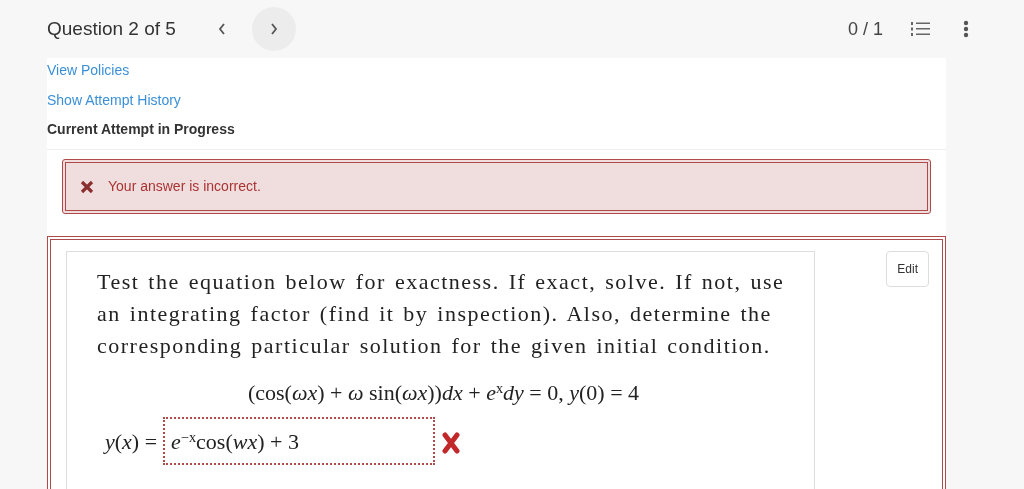  Describe the element at coordinates (184, 186) in the screenshot. I see `feedback-message: Your answer is incorrect.` at that location.